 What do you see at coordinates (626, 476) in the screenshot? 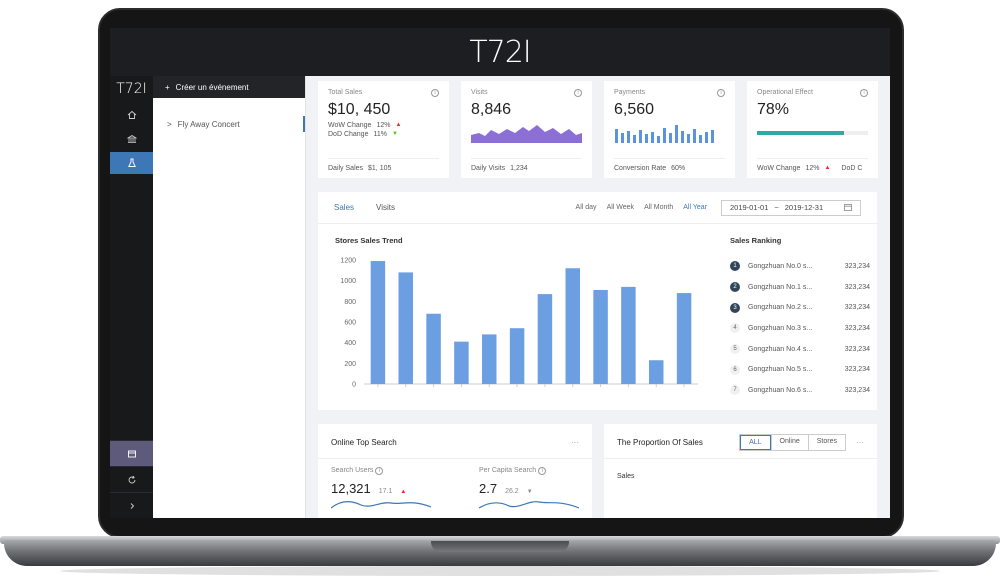
I see `proportion-label: Sales` at bounding box center [626, 476].